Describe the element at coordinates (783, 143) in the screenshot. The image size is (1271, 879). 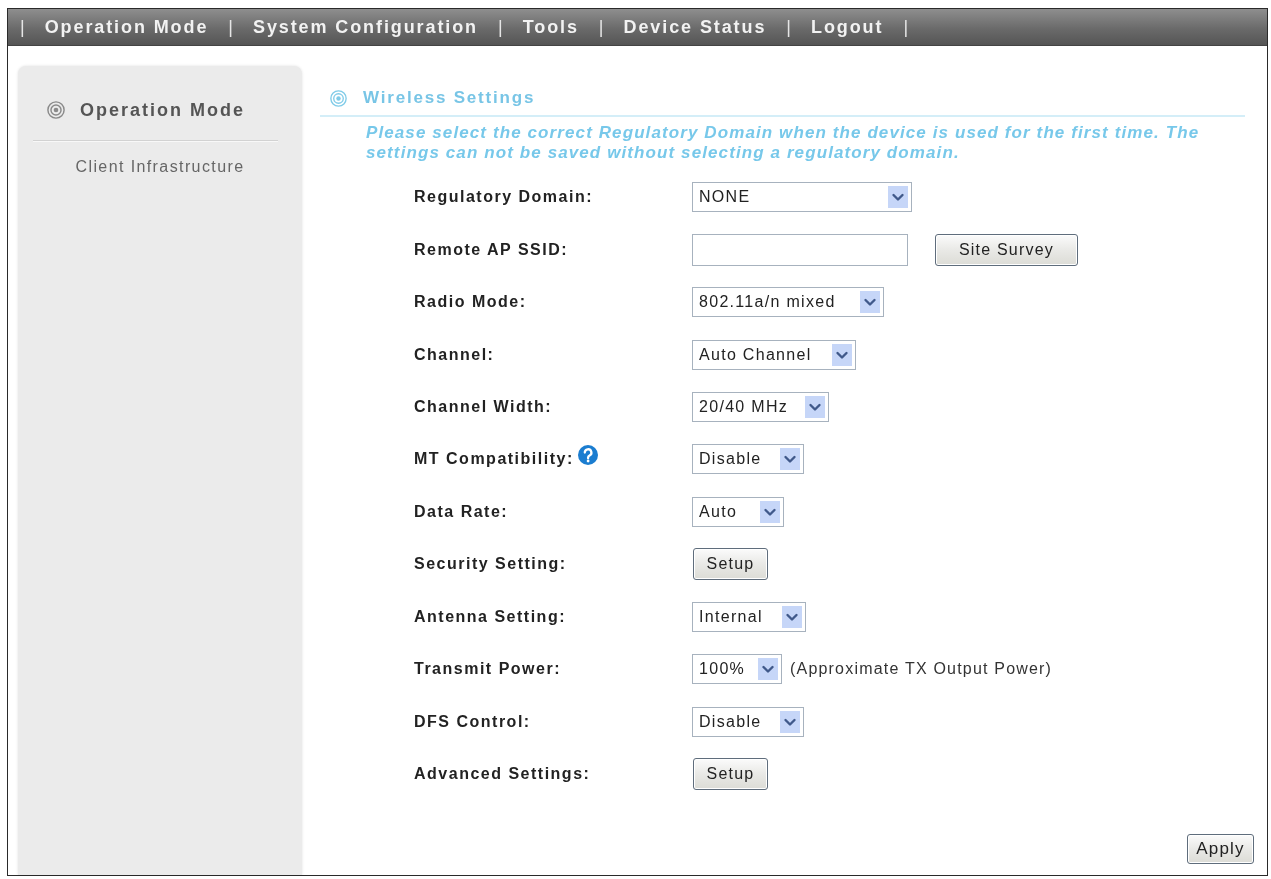
I see `instruction-text: Please select the correct Regulatory Domain when the device is used for the first time. The settings can not be saved without selecting a regulatory domain.` at that location.